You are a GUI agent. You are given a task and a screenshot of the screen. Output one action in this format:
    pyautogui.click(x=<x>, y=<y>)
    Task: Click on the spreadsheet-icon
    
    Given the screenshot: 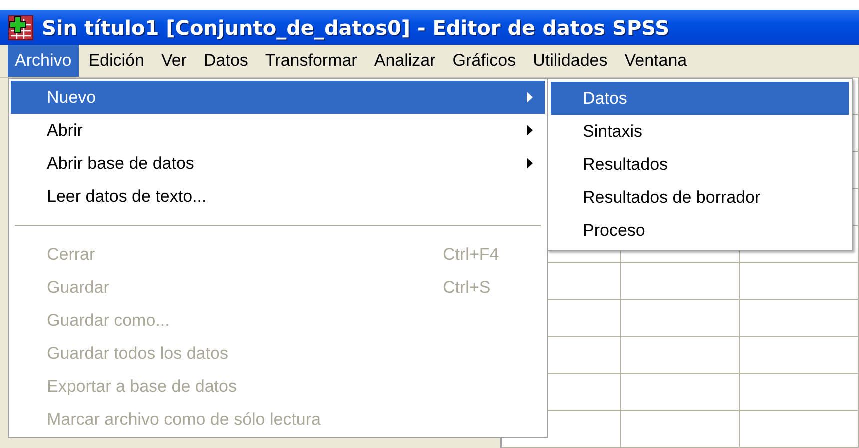 What is the action you would take?
    pyautogui.click(x=21, y=27)
    